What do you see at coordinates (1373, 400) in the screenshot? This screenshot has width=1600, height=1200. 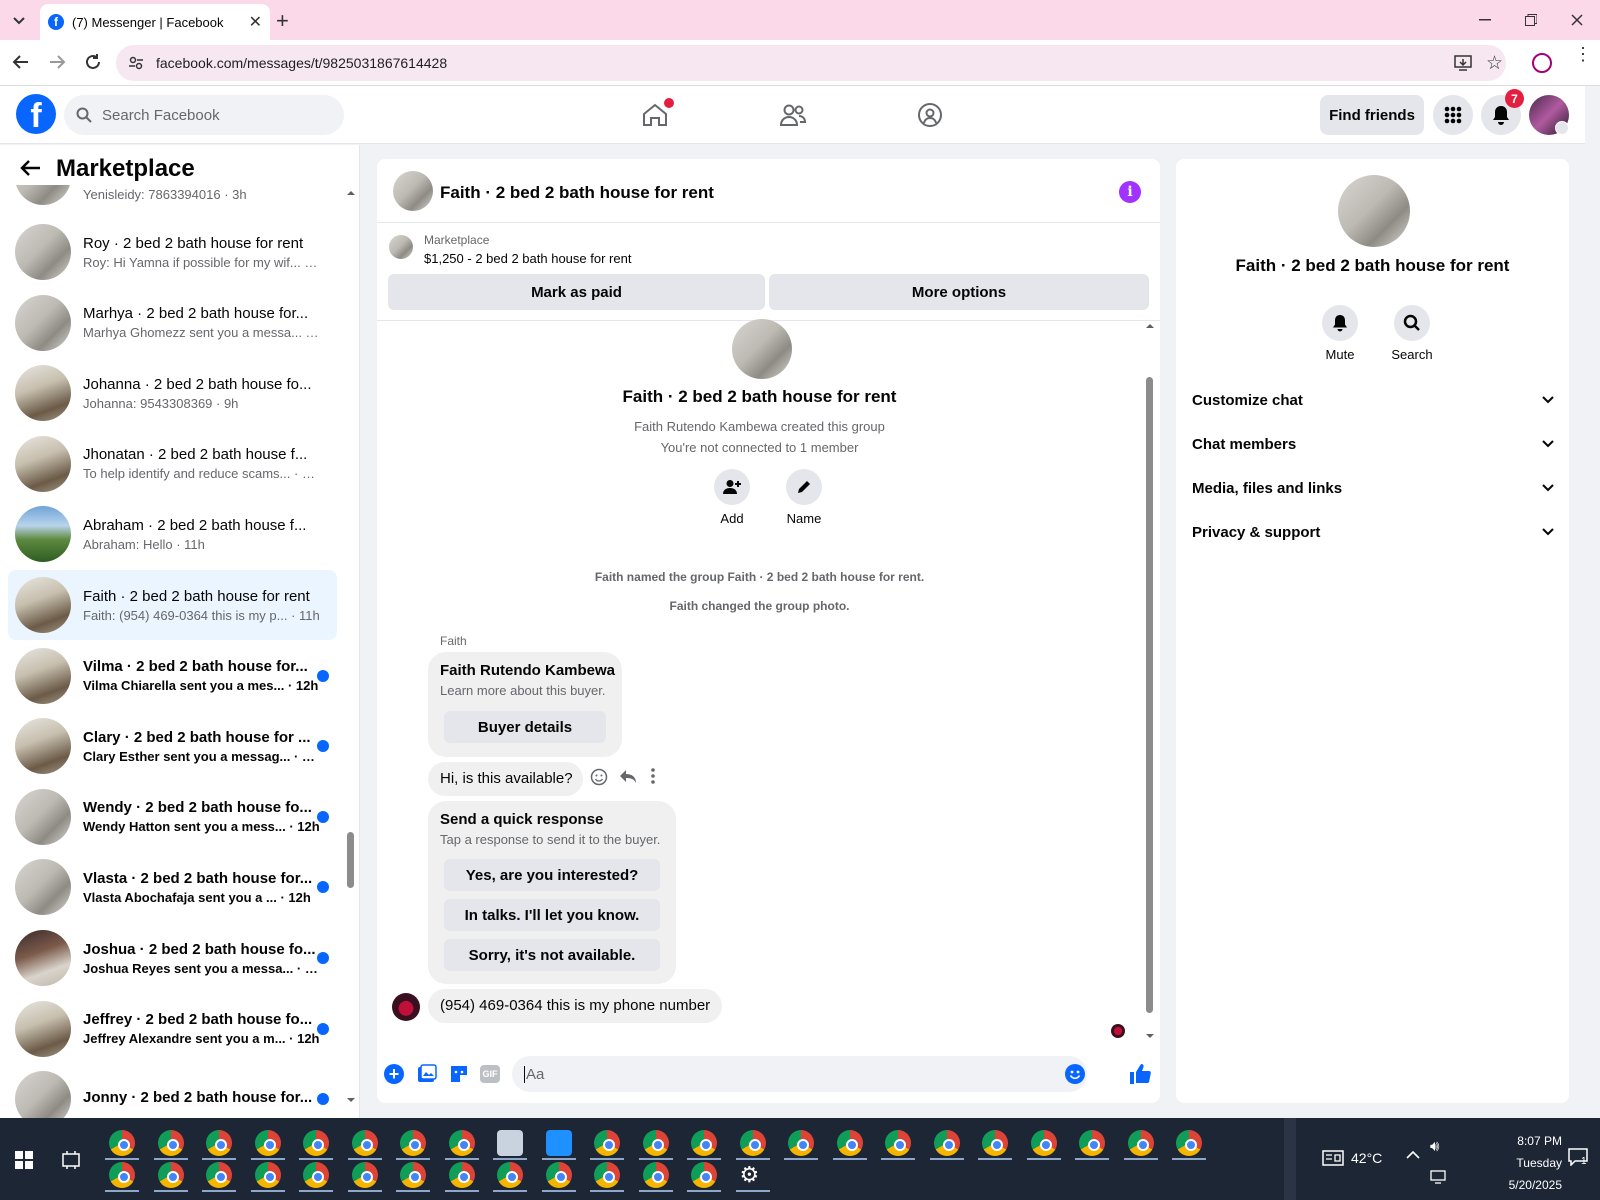 I see `customize-chat-row: Customize chat` at bounding box center [1373, 400].